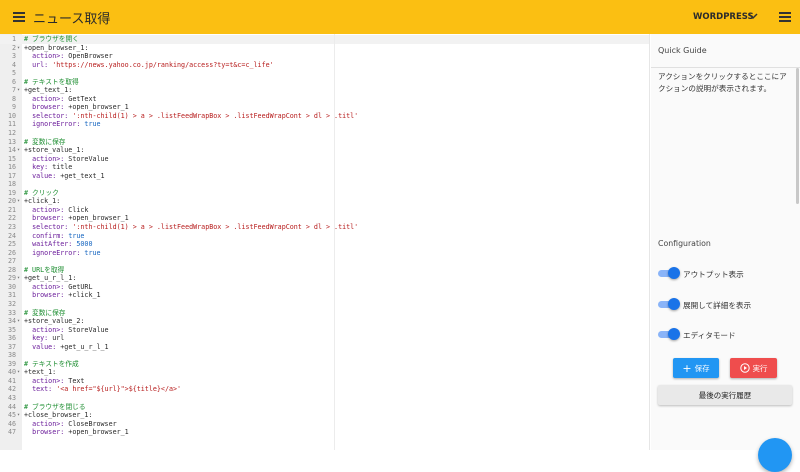 The height and width of the screenshot is (472, 800). Describe the element at coordinates (324, 39) in the screenshot. I see `code-line: 1 # ブラウザを開く` at that location.